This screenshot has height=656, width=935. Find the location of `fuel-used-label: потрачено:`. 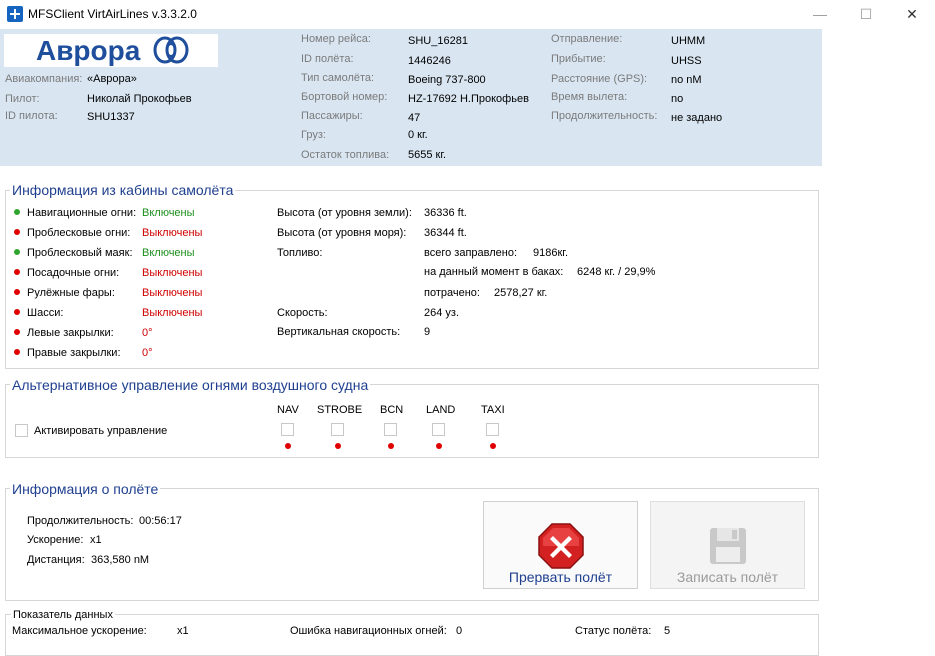

fuel-used-label: потрачено: is located at coordinates (452, 293).